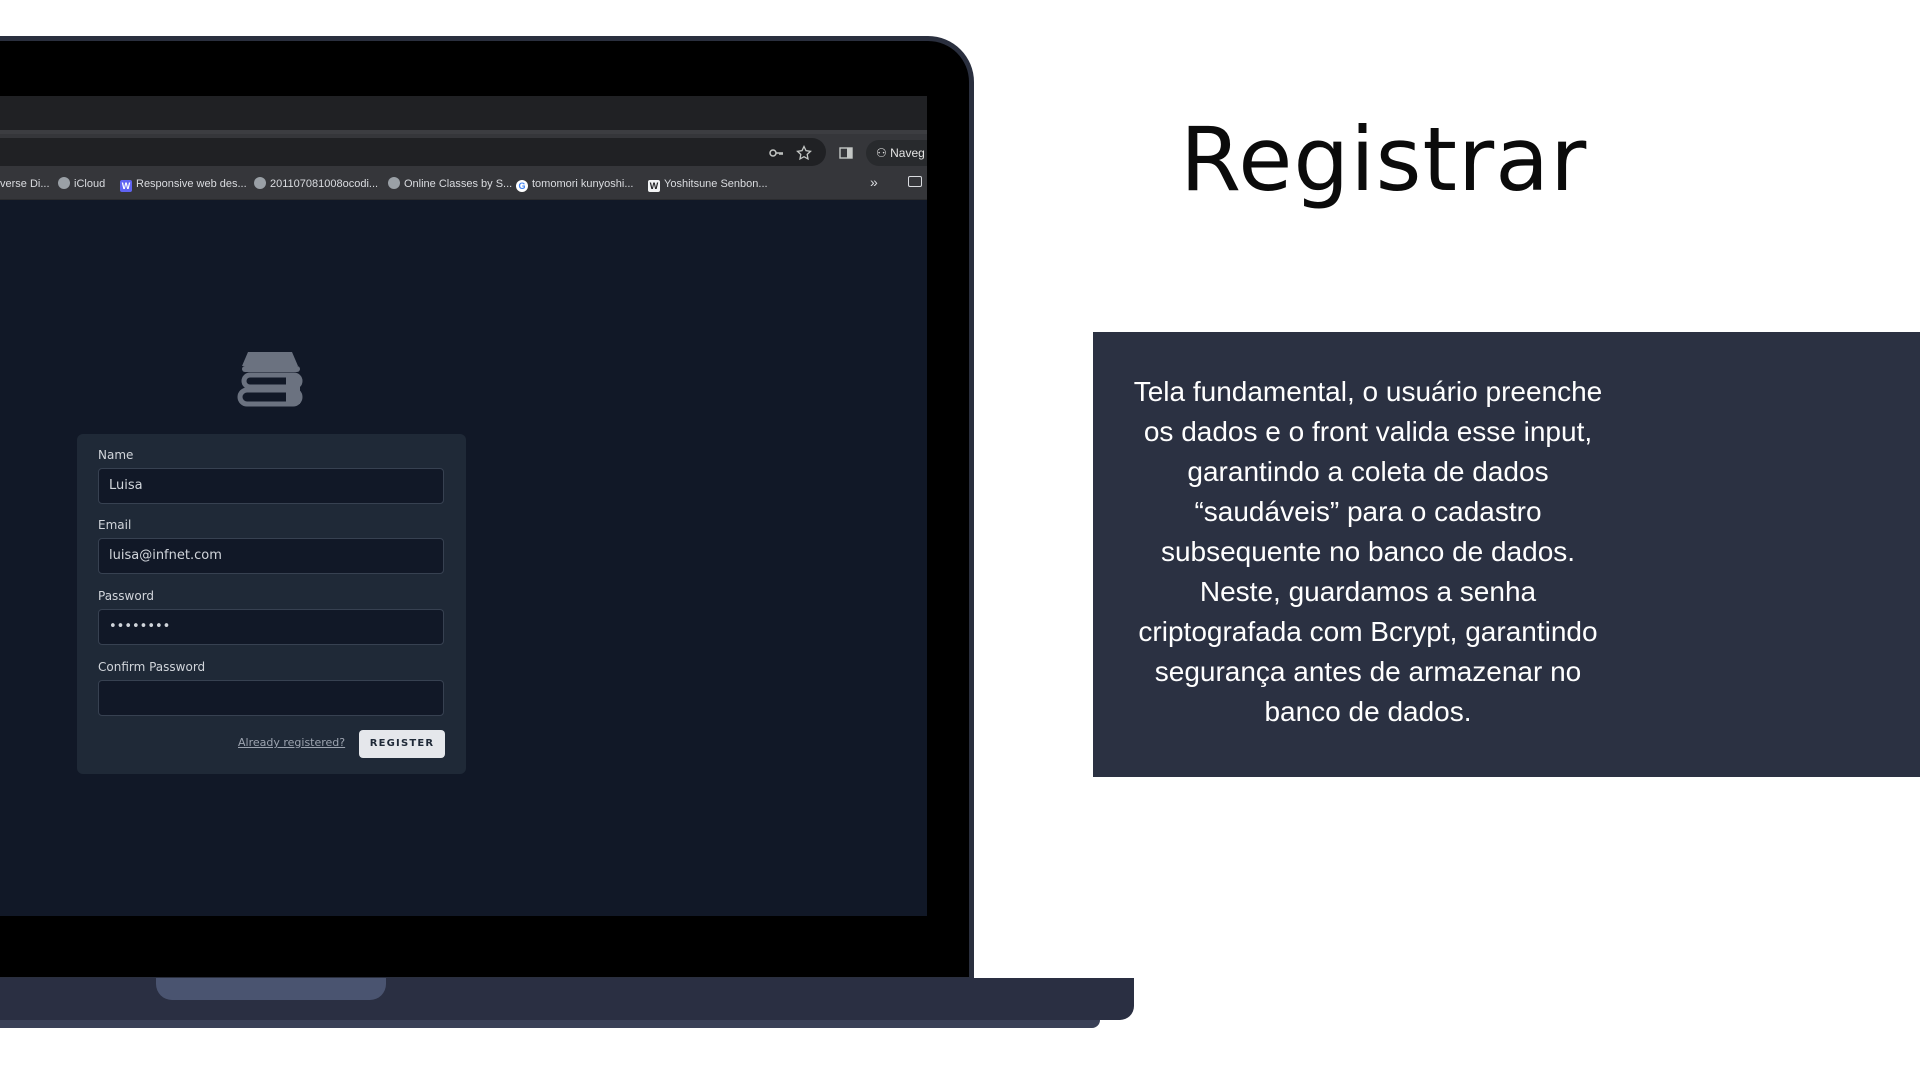 The image size is (1920, 1080). I want to click on password-key-icon, so click(776, 153).